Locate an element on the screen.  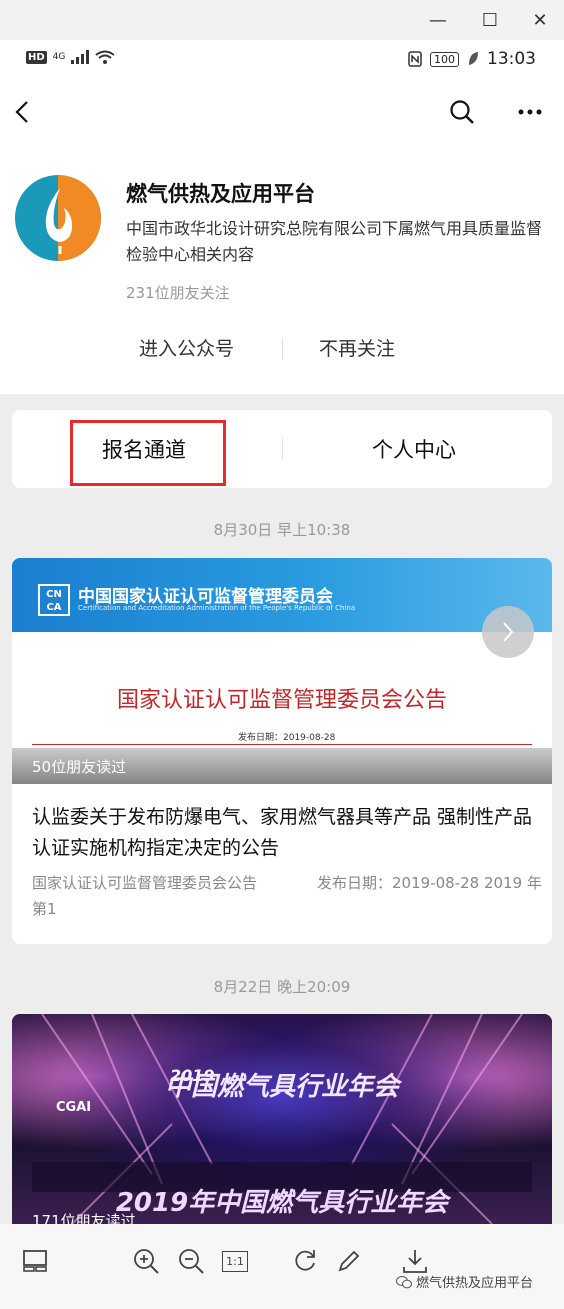
window-titlebar: — ☐ ✕ is located at coordinates (282, 20).